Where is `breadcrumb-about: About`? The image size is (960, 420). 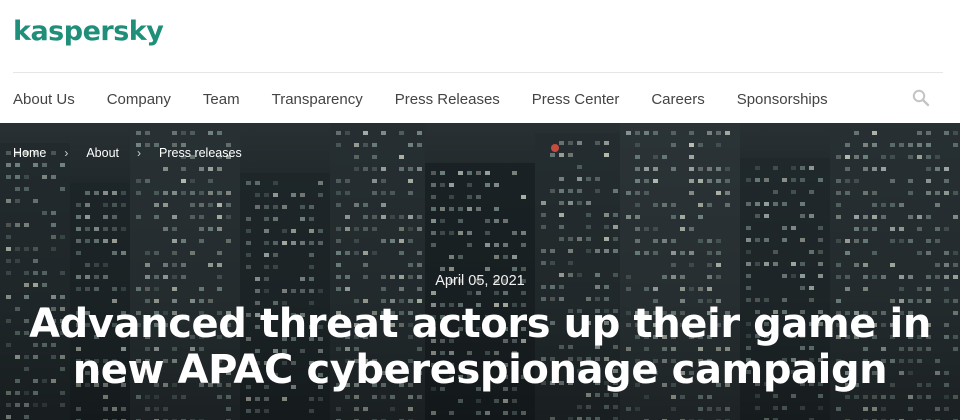
breadcrumb-about: About is located at coordinates (102, 153).